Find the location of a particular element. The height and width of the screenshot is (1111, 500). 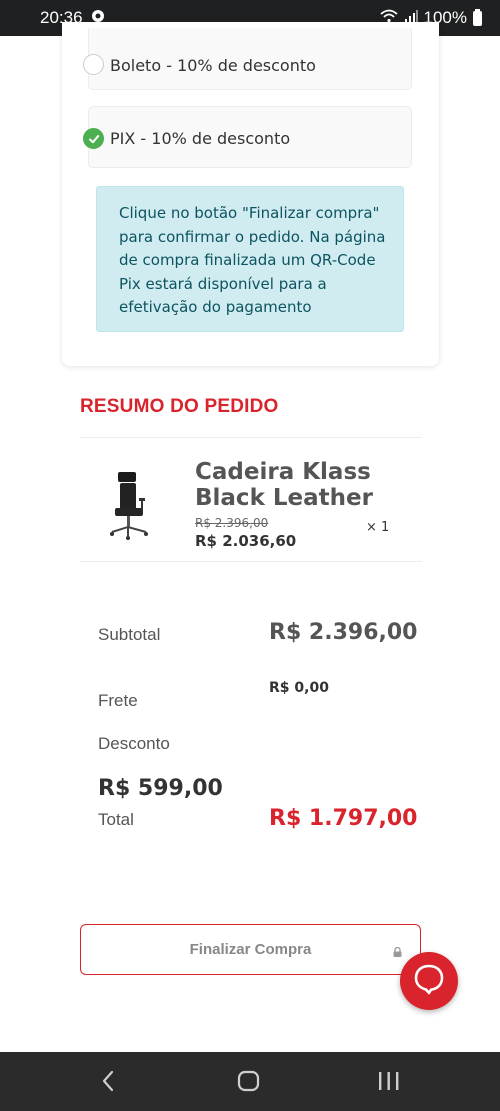

desconto-value: R$ 599,00 is located at coordinates (160, 788).